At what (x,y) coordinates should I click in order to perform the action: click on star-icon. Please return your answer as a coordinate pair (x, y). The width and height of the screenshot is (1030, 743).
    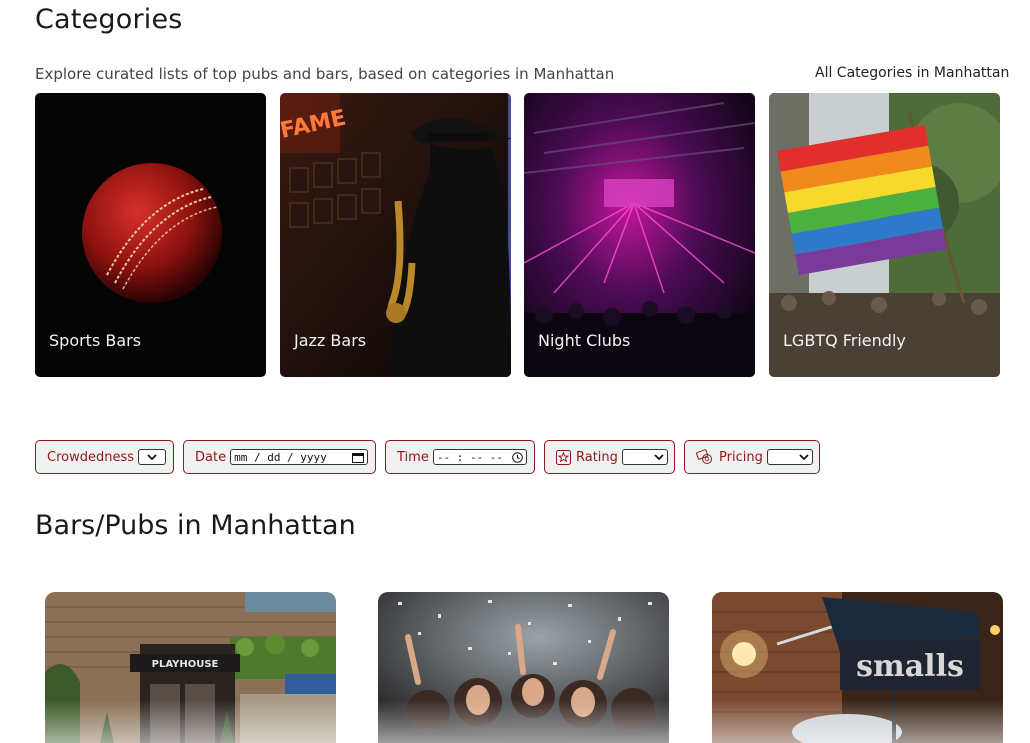
    Looking at the image, I should click on (563, 457).